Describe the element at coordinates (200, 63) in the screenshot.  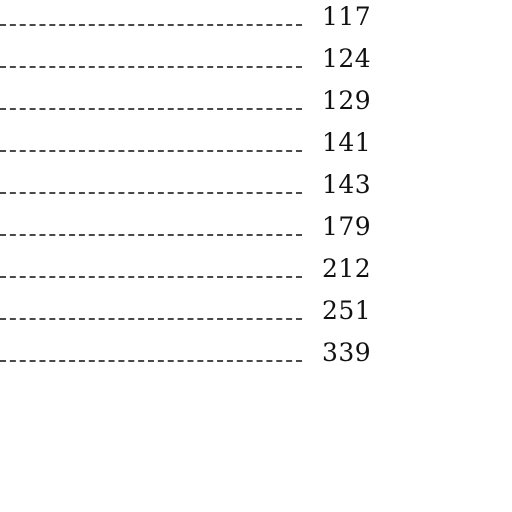
I see `toc-entry: 124` at that location.